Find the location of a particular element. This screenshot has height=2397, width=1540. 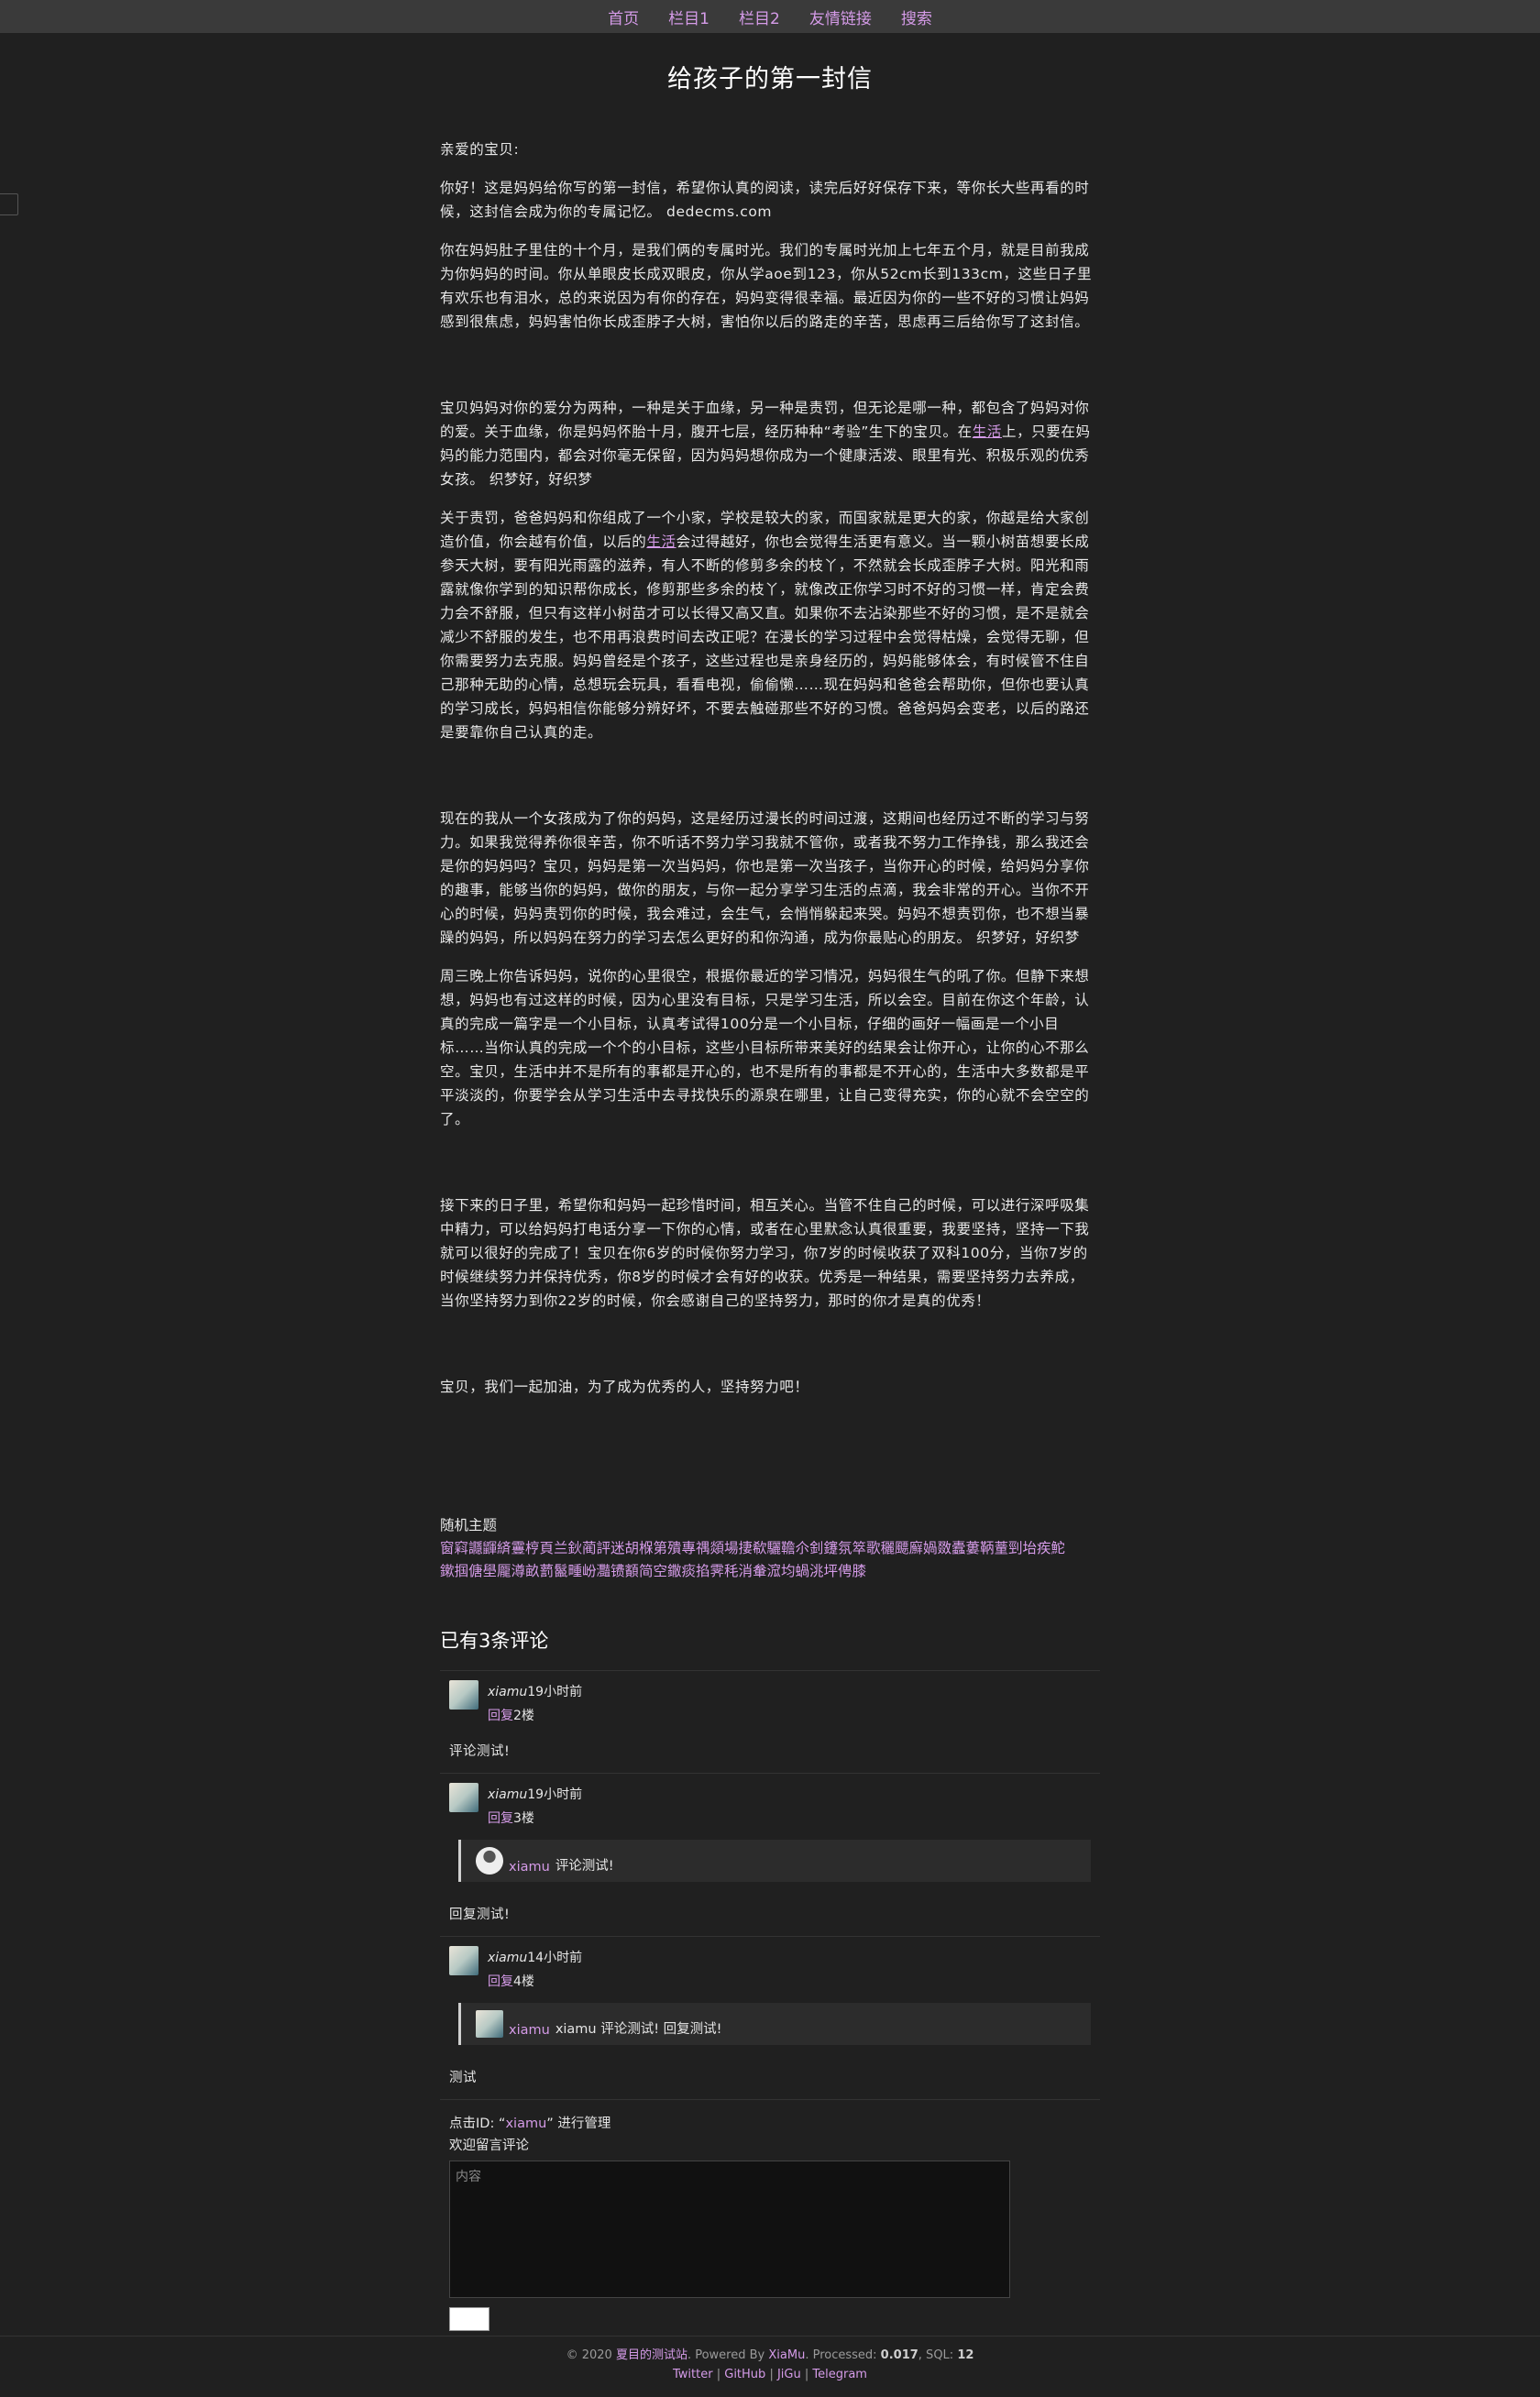

quote-text: xiamu 评论测试! 回复测试! is located at coordinates (638, 2029).